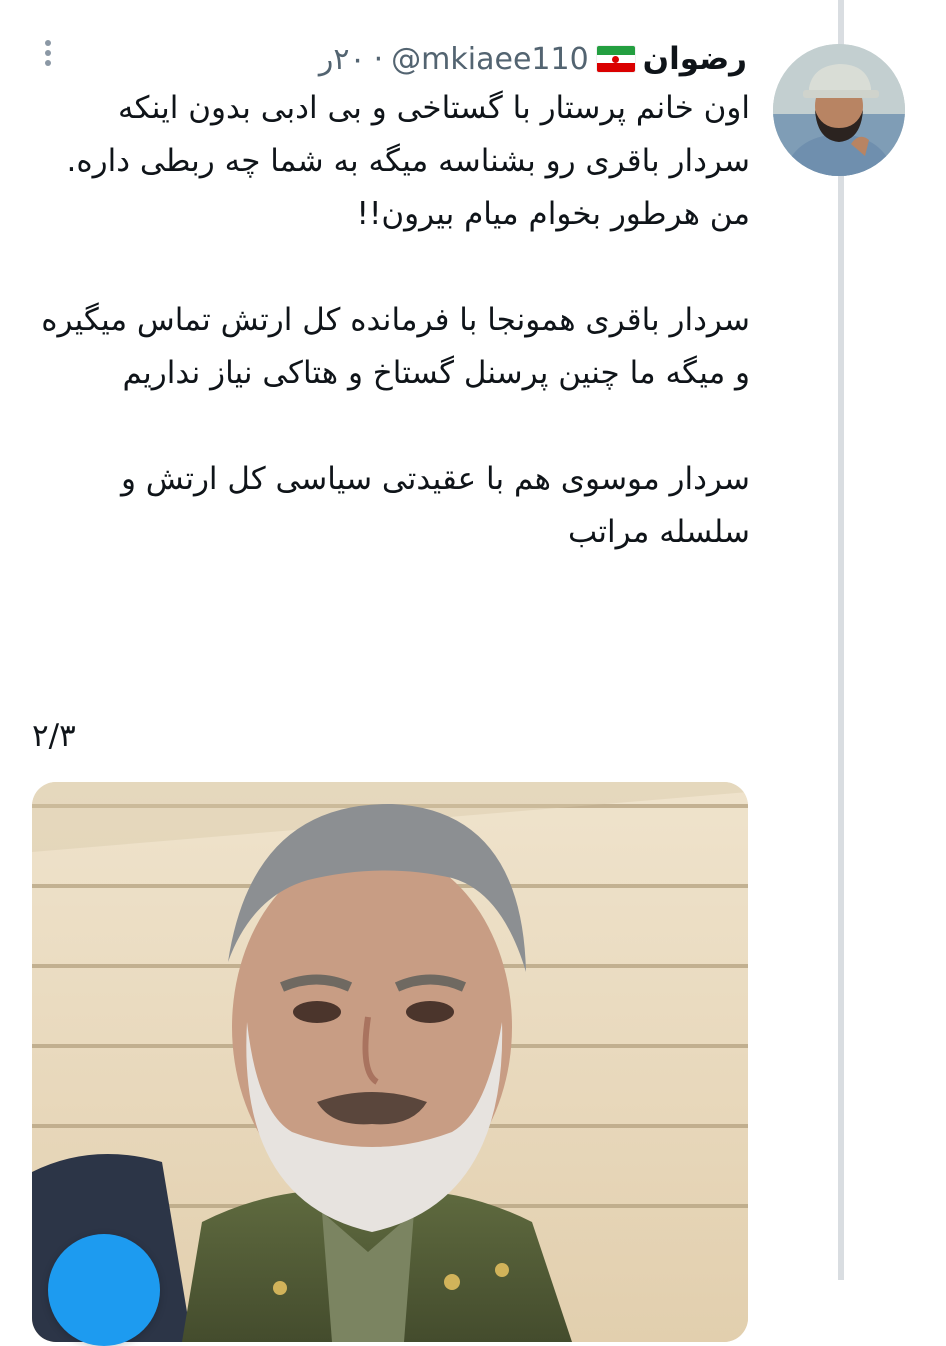 The width and height of the screenshot is (946, 1346). Describe the element at coordinates (615, 59) in the screenshot. I see `iran-flag-icon` at that location.